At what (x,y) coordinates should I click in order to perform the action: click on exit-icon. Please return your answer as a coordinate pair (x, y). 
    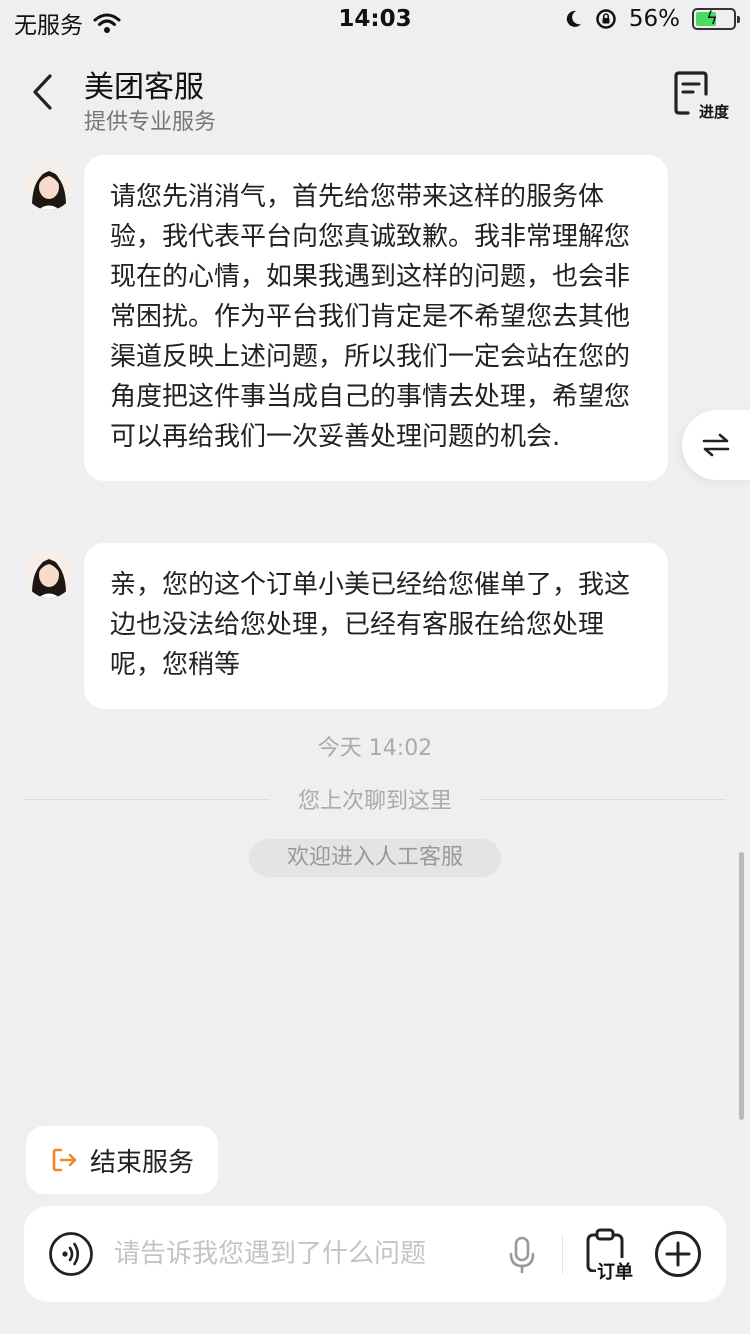
    Looking at the image, I should click on (64, 1160).